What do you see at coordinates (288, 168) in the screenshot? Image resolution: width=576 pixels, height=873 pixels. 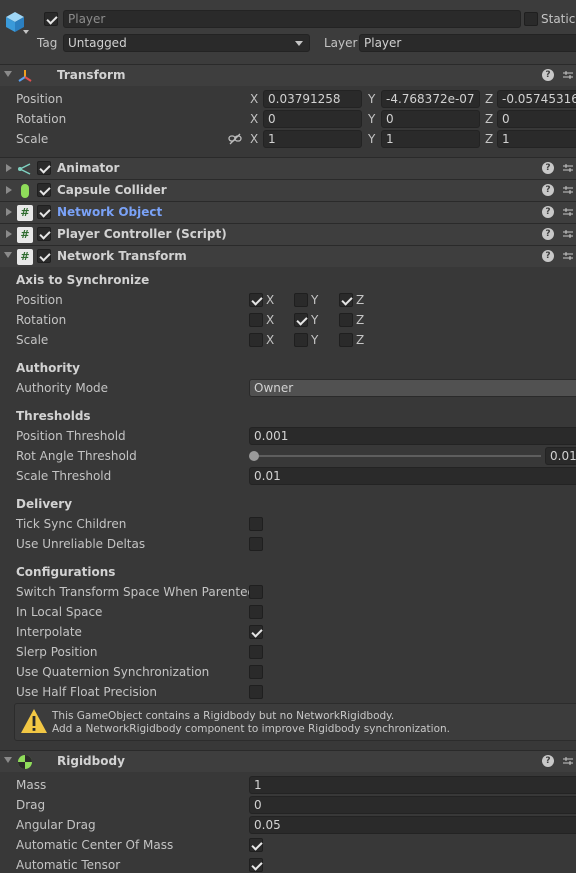 I see `animator-header: Animator ?` at bounding box center [288, 168].